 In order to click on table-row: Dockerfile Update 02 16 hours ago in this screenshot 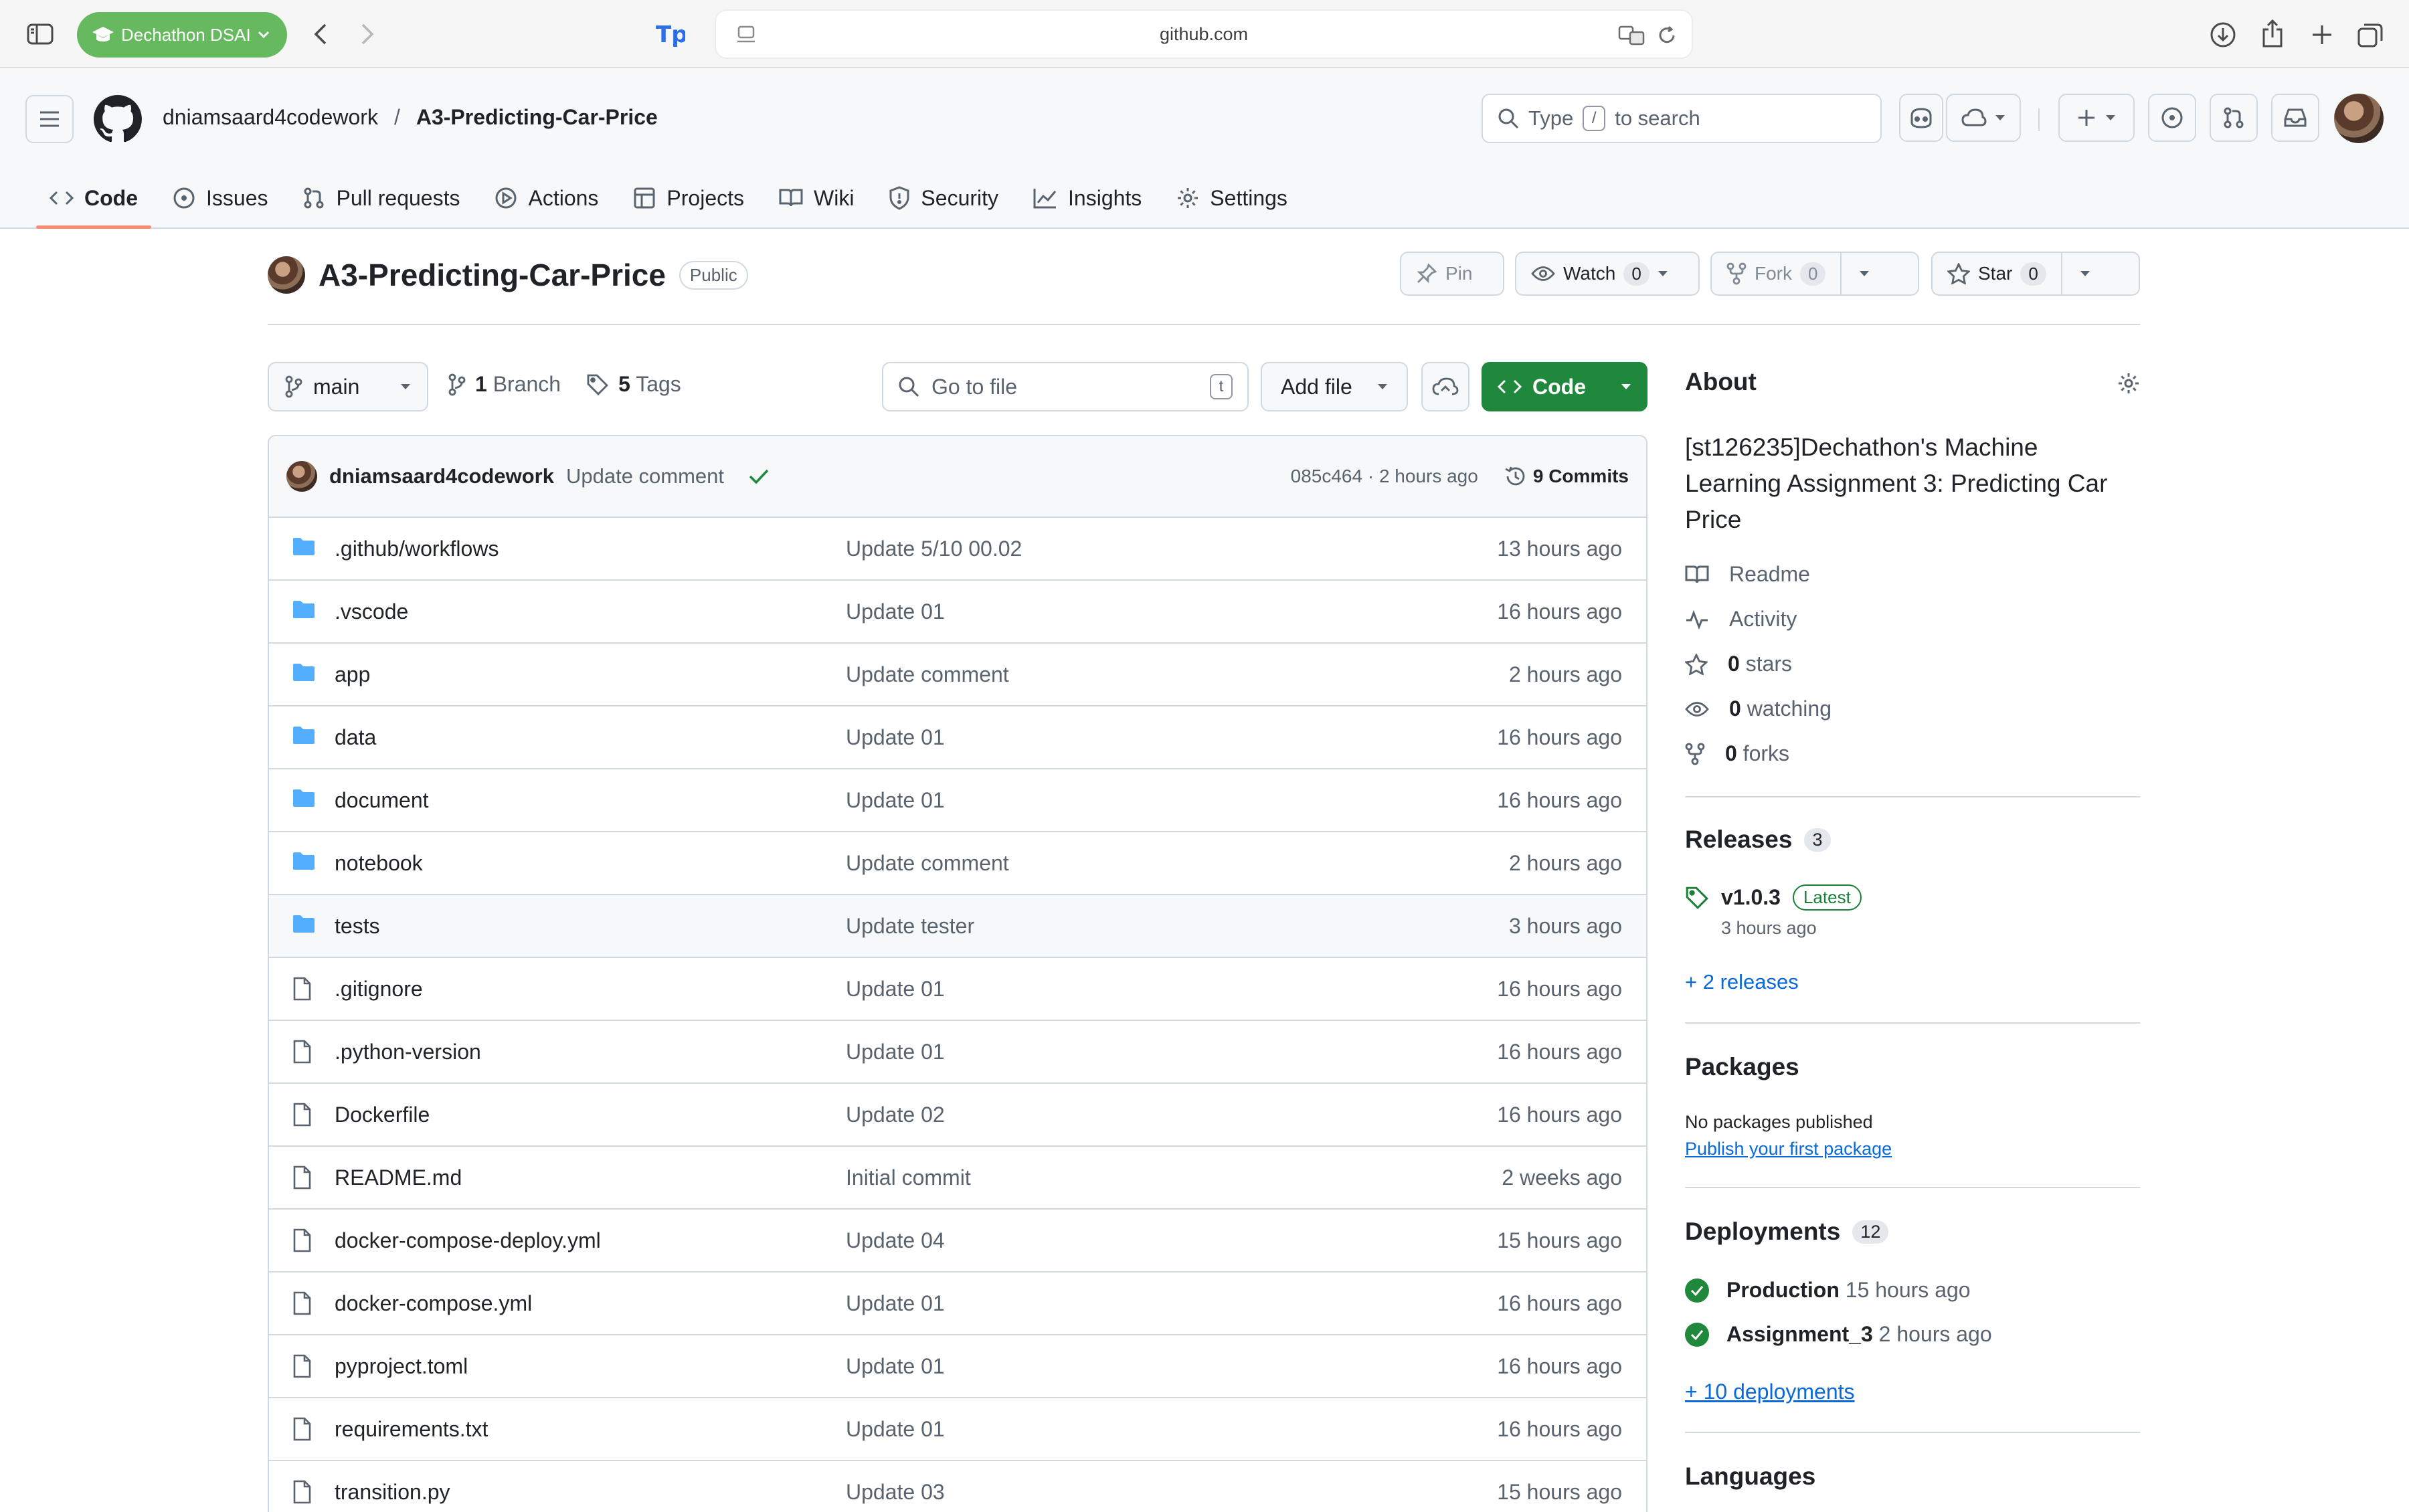, I will do `click(958, 1115)`.